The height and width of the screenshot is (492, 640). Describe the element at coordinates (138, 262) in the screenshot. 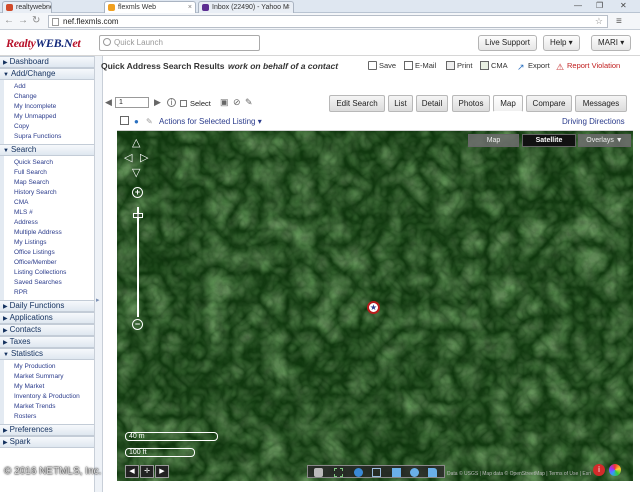

I see `zoom-slider-track` at that location.